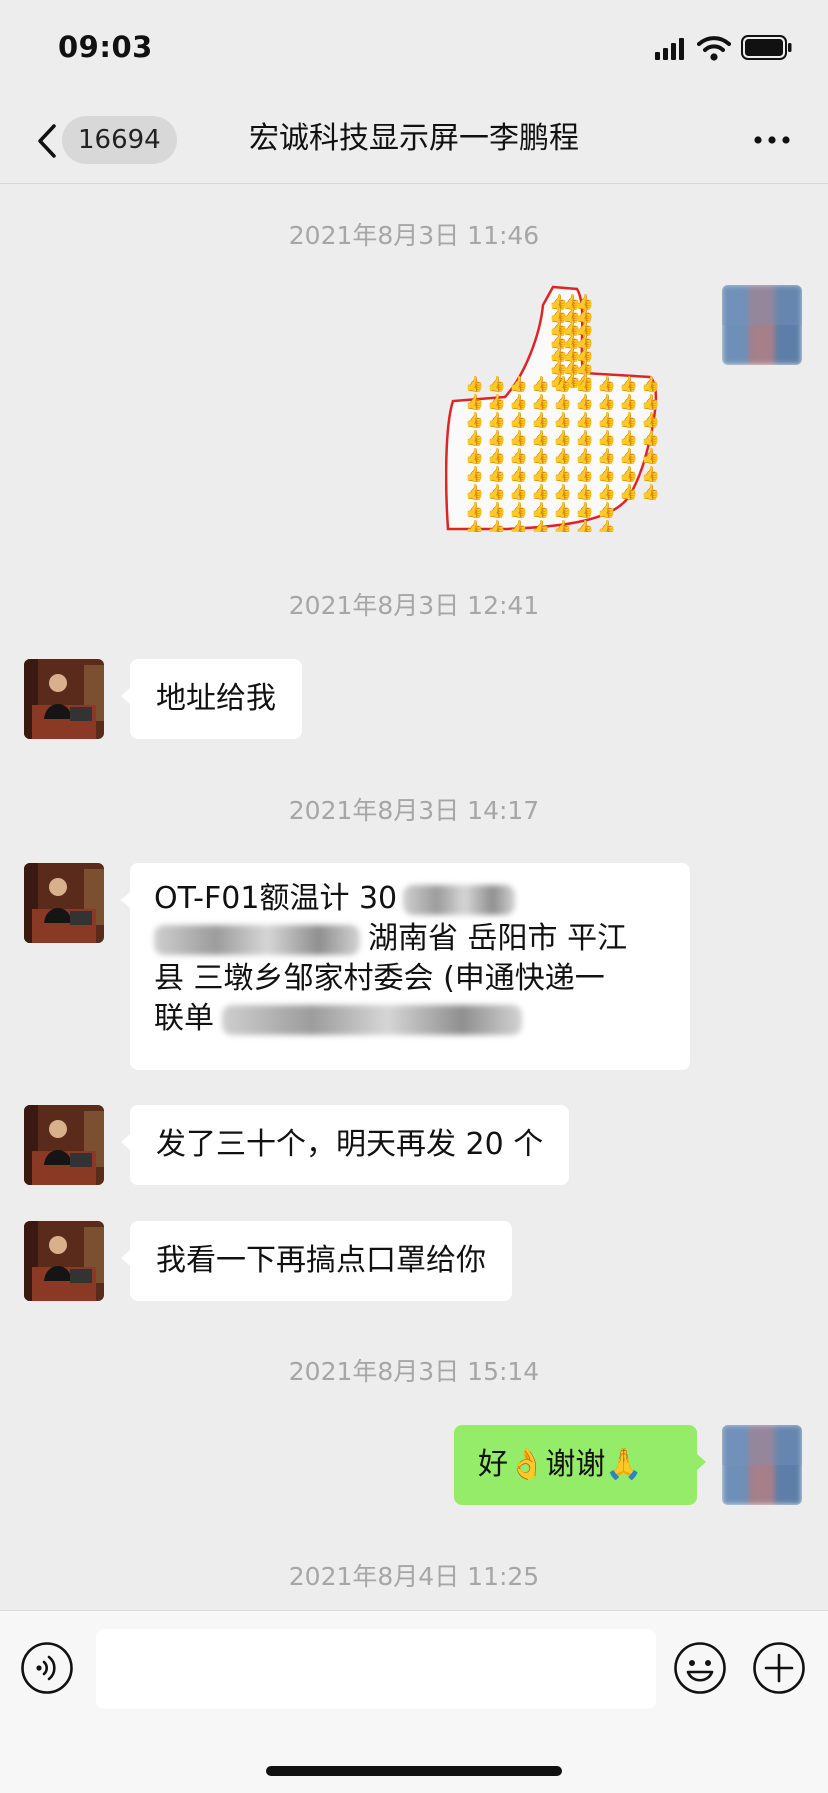  Describe the element at coordinates (414, 810) in the screenshot. I see `message-timestamp: 2021年8月3日 14:17` at that location.